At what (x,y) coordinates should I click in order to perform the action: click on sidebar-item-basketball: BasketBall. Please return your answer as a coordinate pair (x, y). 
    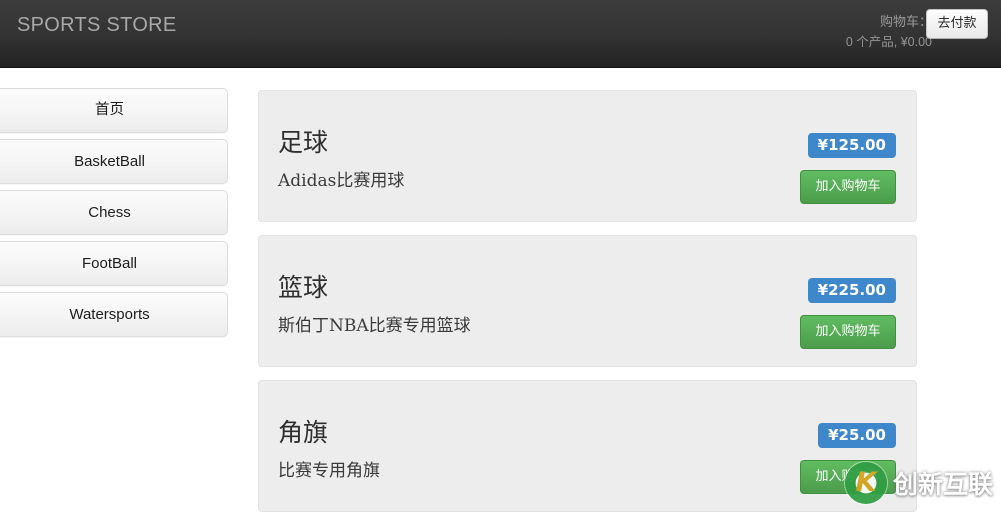
    Looking at the image, I should click on (114, 161).